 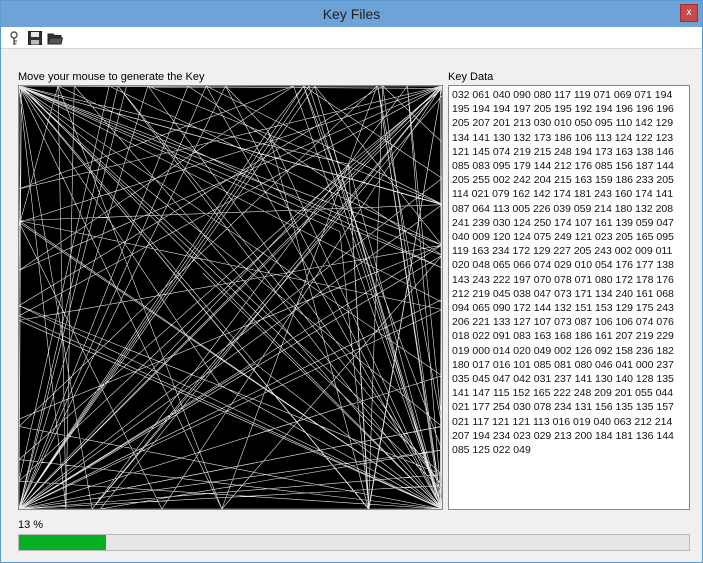 I want to click on progress-fill, so click(x=63, y=542).